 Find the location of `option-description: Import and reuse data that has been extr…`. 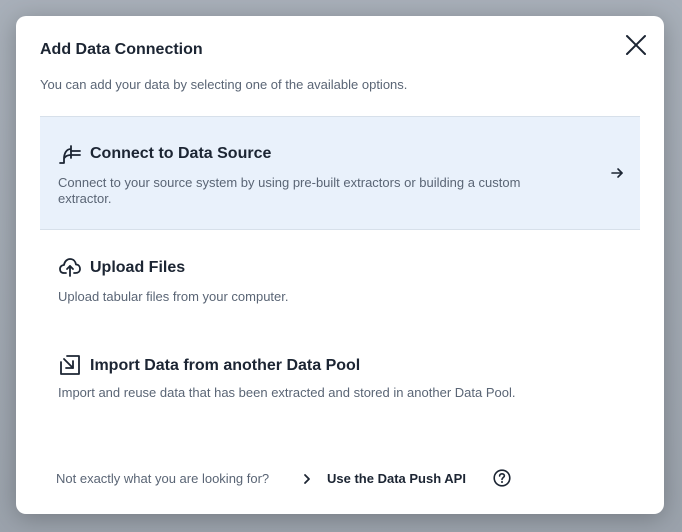

option-description: Import and reuse data that has been extr… is located at coordinates (287, 392).